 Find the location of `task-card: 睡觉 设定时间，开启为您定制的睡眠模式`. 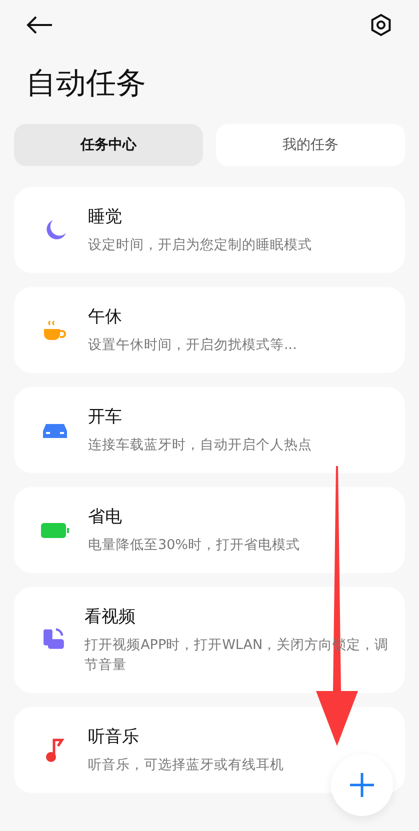

task-card: 睡觉 设定时间，开启为您定制的睡眠模式 is located at coordinates (209, 230).